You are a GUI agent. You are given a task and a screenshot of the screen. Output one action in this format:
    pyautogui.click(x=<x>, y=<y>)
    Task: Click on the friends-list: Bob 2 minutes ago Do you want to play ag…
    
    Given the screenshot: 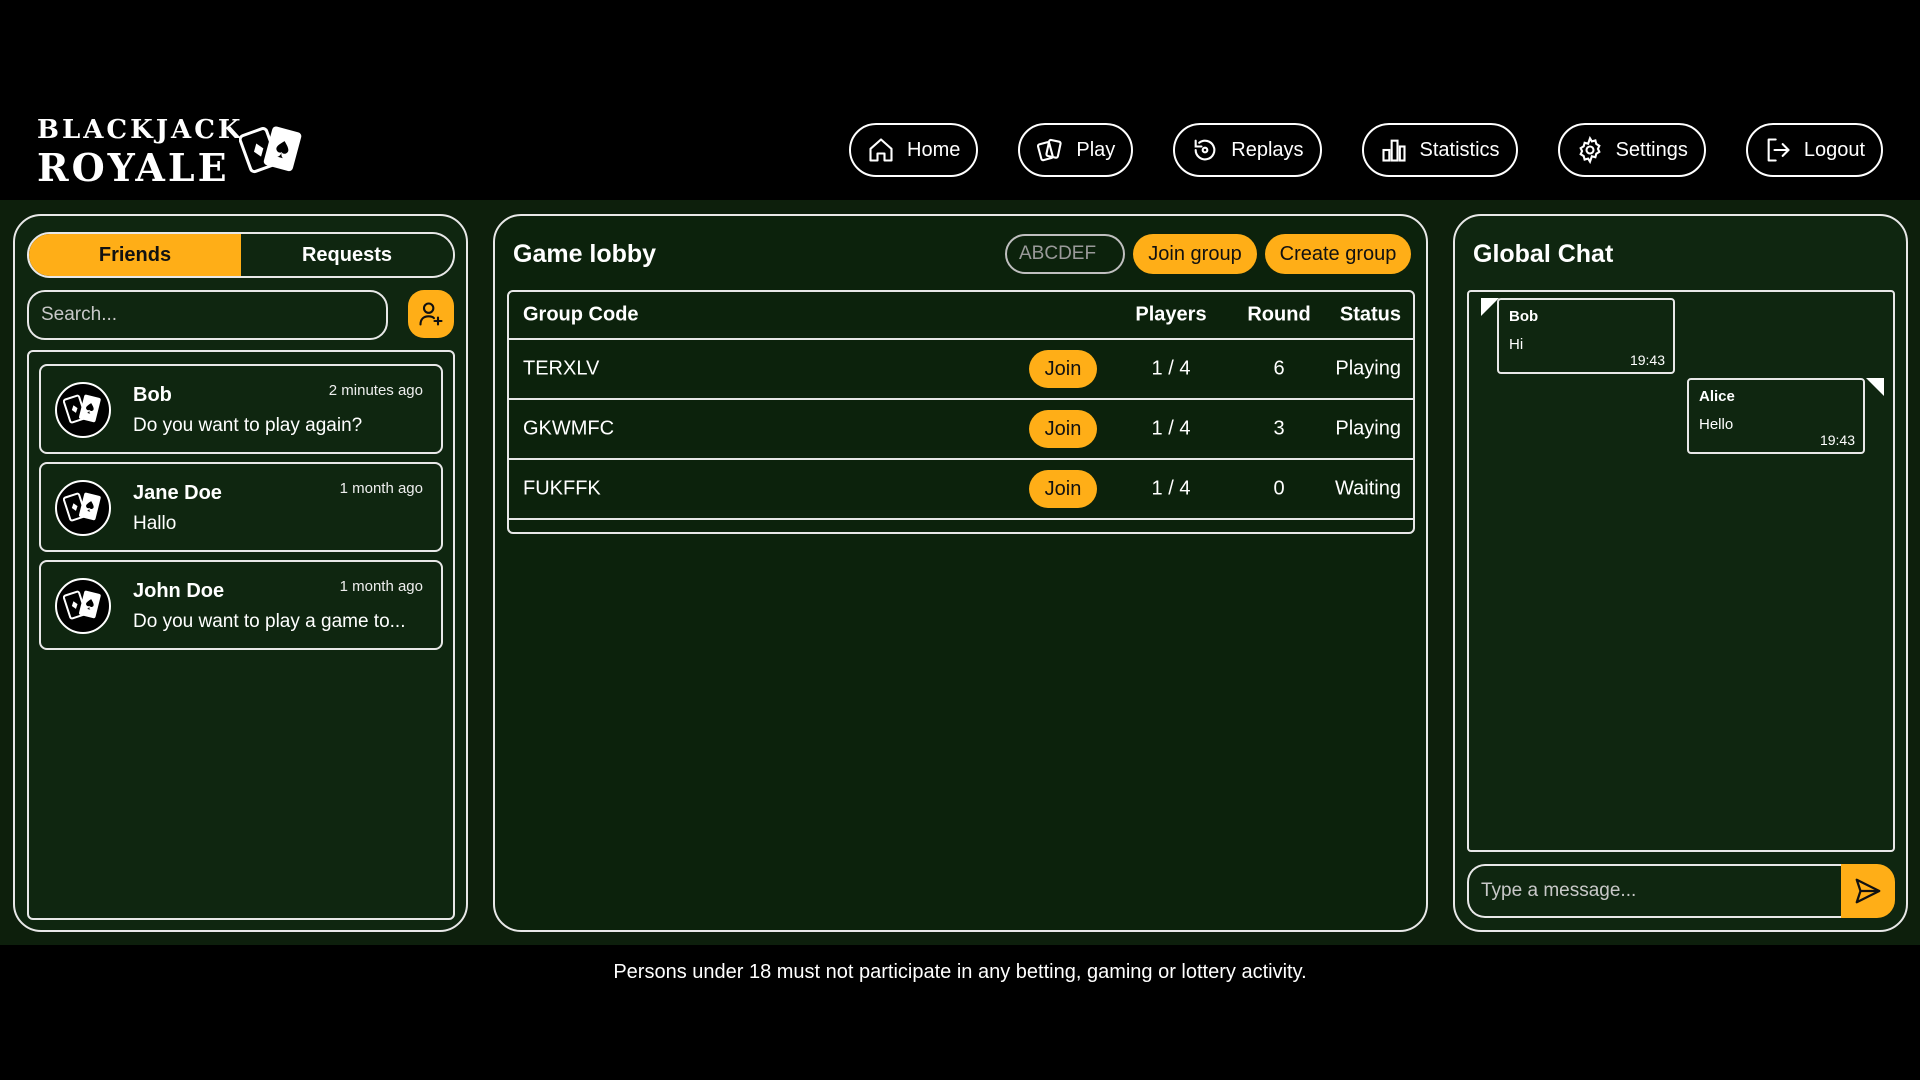 What is the action you would take?
    pyautogui.click(x=241, y=635)
    